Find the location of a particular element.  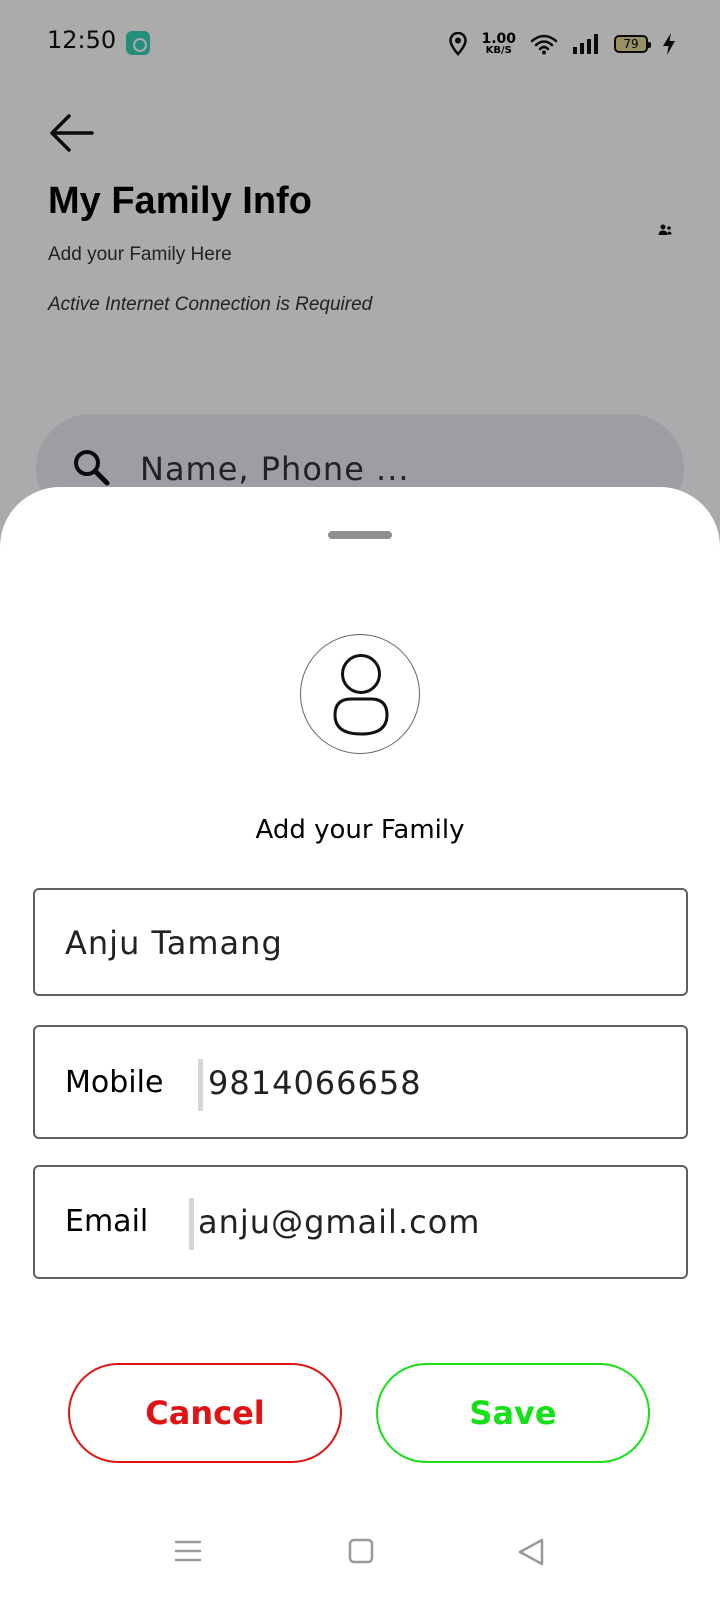

avatar is located at coordinates (360, 694).